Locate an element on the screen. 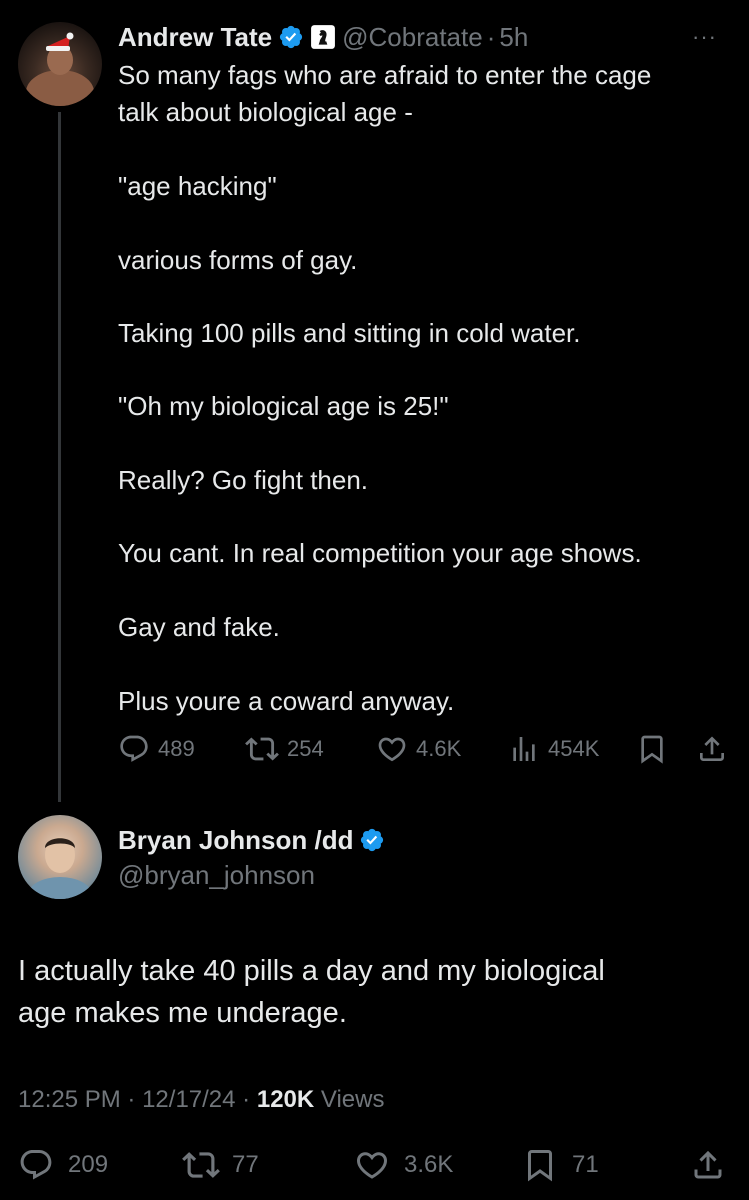  views-chart-icon is located at coordinates (524, 749).